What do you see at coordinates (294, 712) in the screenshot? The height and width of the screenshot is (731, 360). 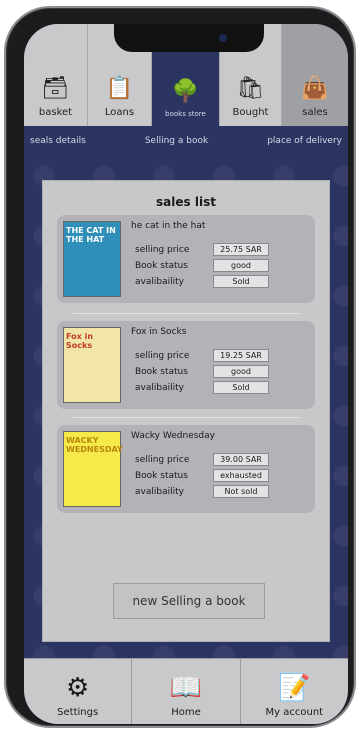 I see `nav-label: My account` at bounding box center [294, 712].